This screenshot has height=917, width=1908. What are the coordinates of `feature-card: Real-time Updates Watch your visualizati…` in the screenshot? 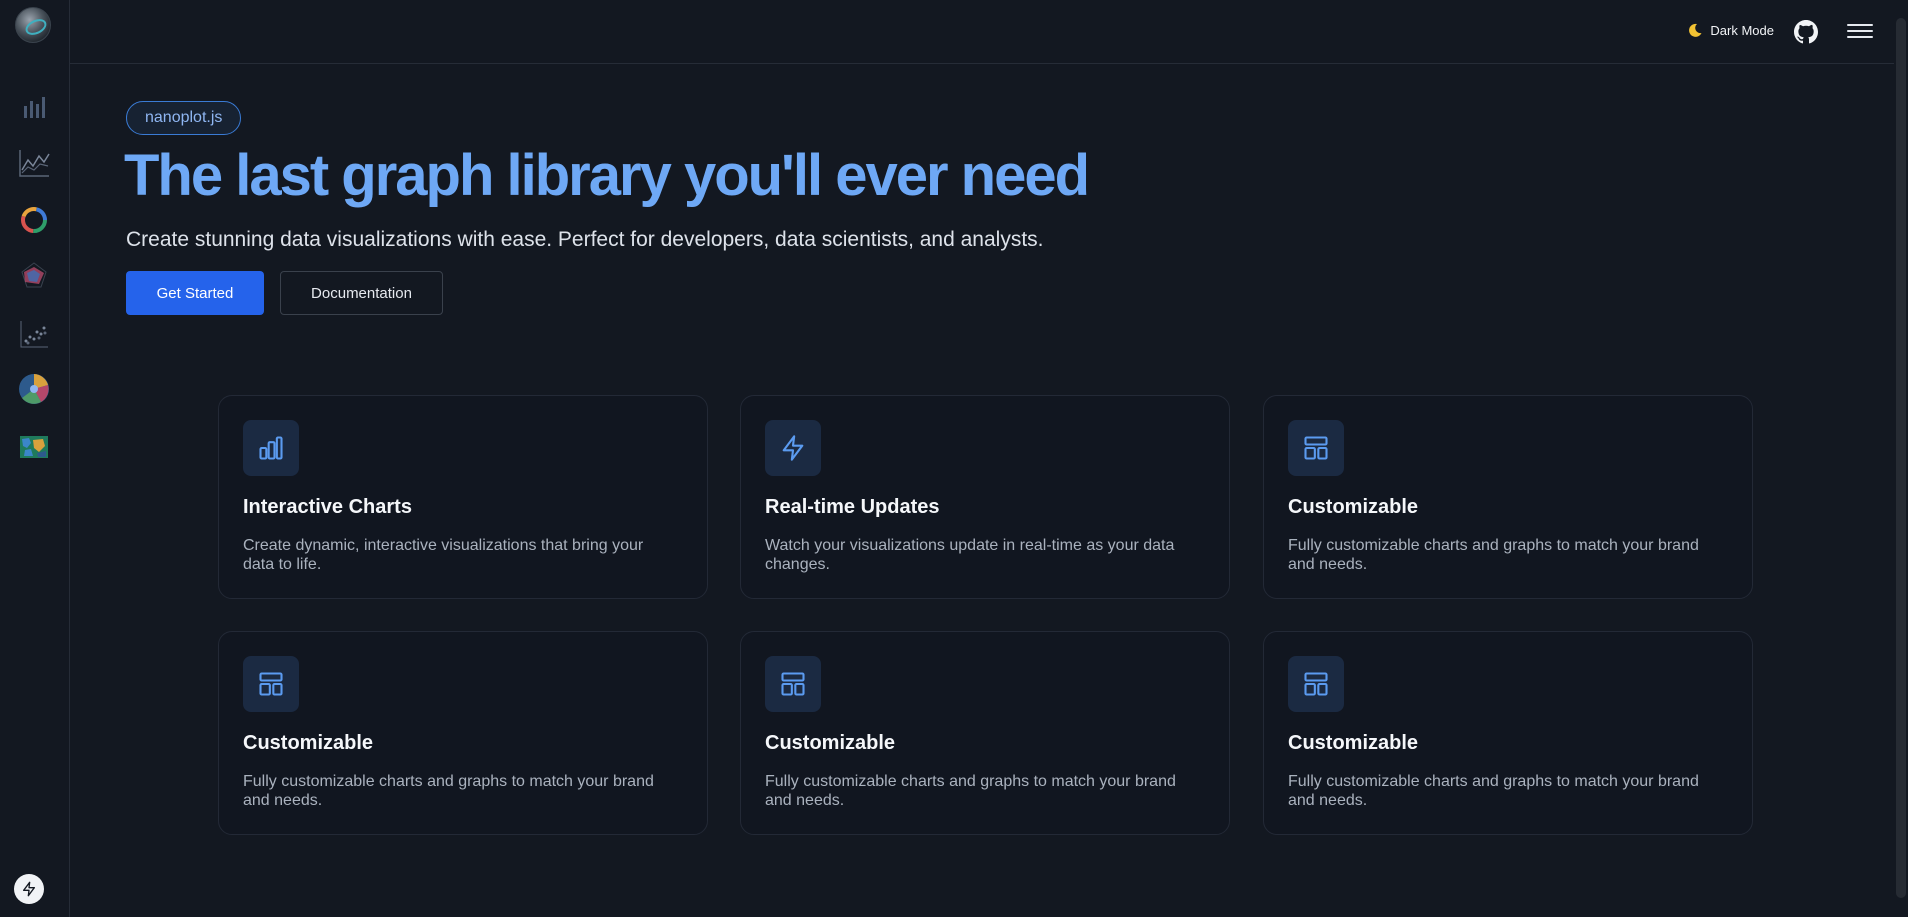 It's located at (985, 497).